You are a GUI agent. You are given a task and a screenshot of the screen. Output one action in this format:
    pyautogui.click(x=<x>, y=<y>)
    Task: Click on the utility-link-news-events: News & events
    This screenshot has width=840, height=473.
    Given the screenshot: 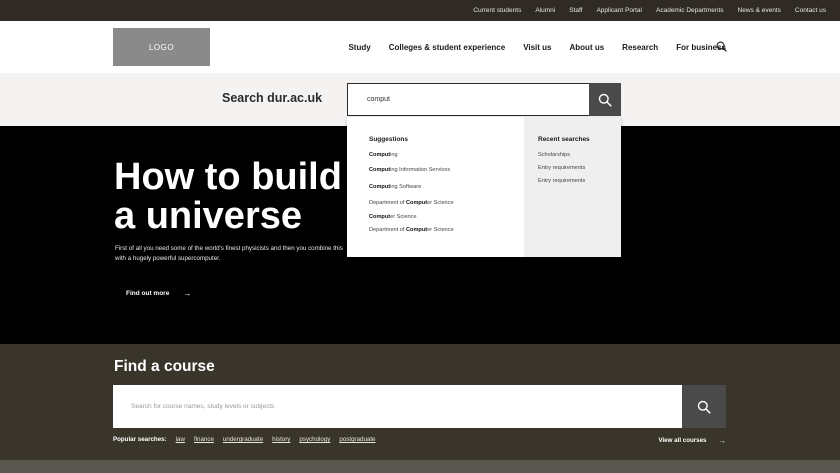 What is the action you would take?
    pyautogui.click(x=759, y=10)
    